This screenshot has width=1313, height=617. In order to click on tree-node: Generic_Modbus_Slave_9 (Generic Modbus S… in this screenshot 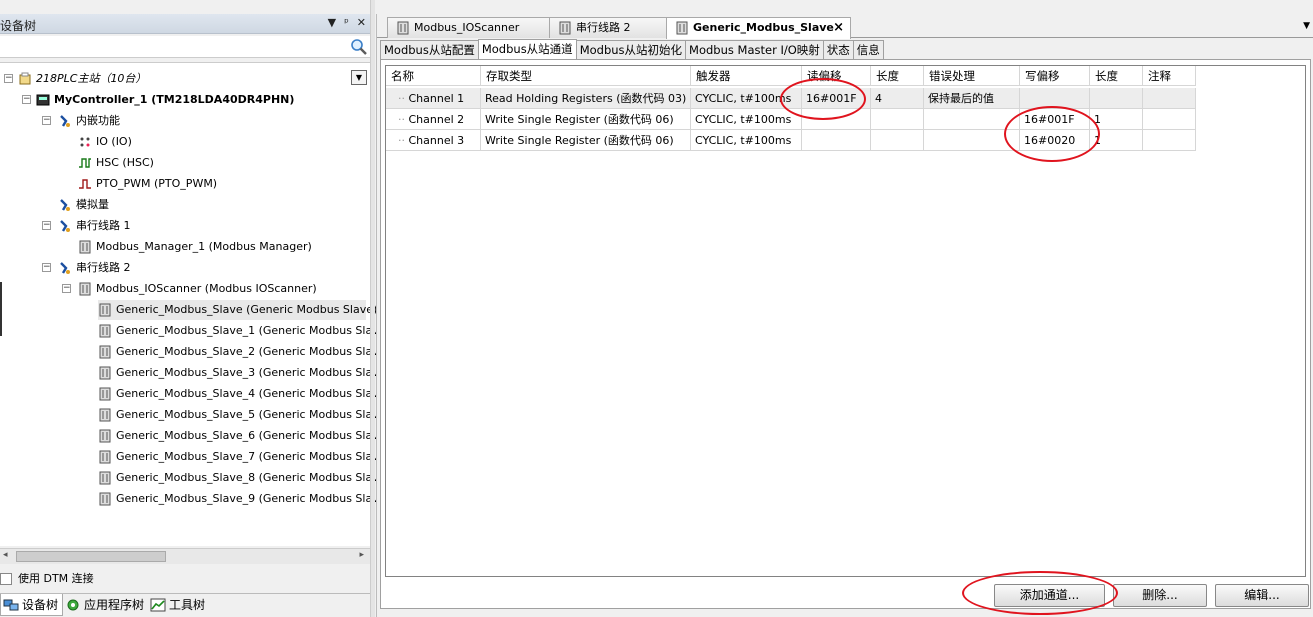, I will do `click(244, 499)`.